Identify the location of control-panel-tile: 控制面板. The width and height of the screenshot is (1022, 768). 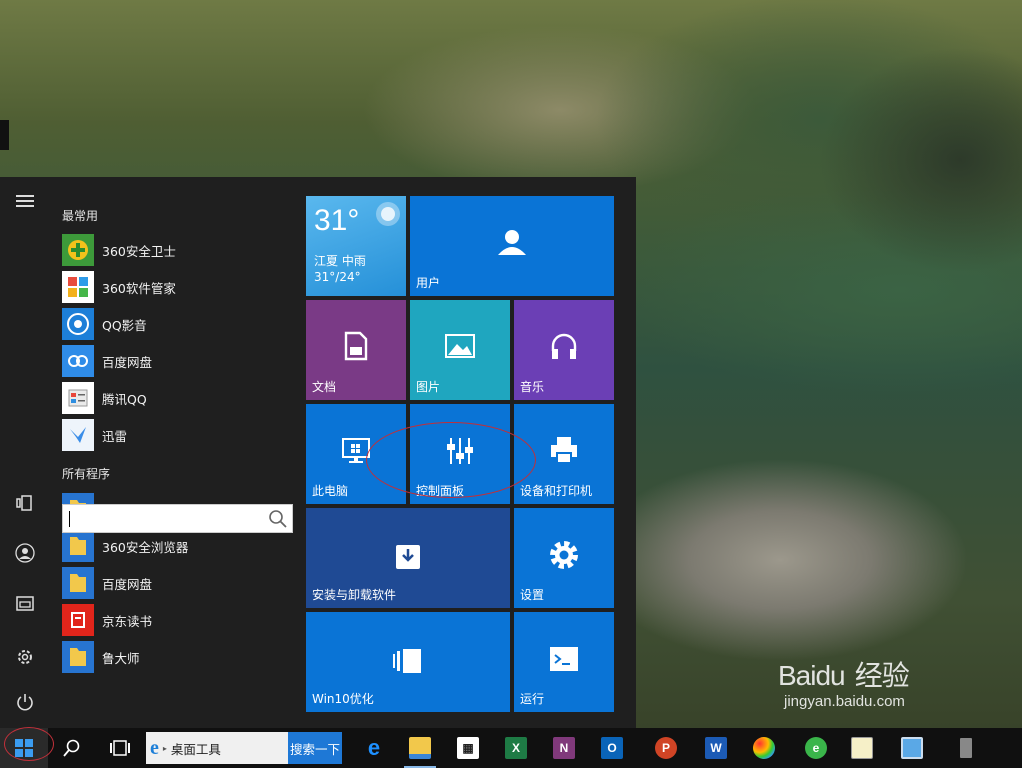
(460, 454).